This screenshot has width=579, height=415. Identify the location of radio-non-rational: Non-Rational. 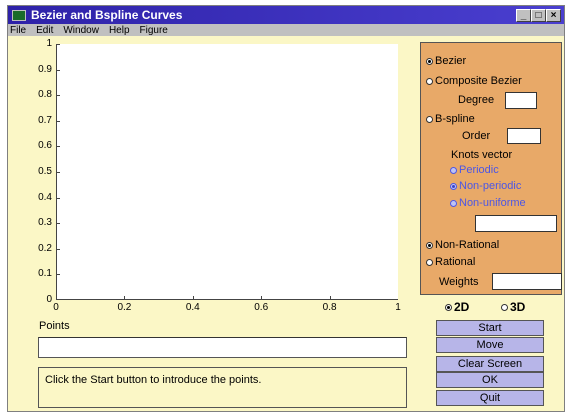
(462, 245).